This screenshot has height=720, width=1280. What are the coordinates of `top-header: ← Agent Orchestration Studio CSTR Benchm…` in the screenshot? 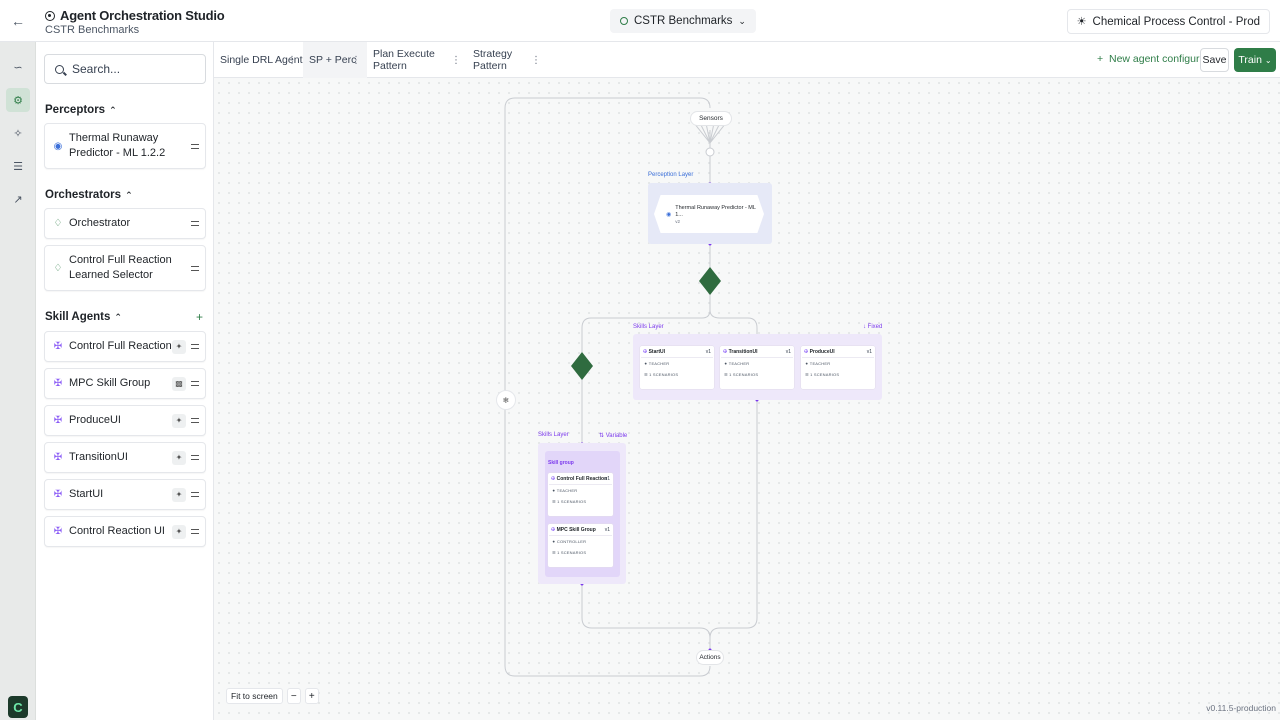 It's located at (640, 21).